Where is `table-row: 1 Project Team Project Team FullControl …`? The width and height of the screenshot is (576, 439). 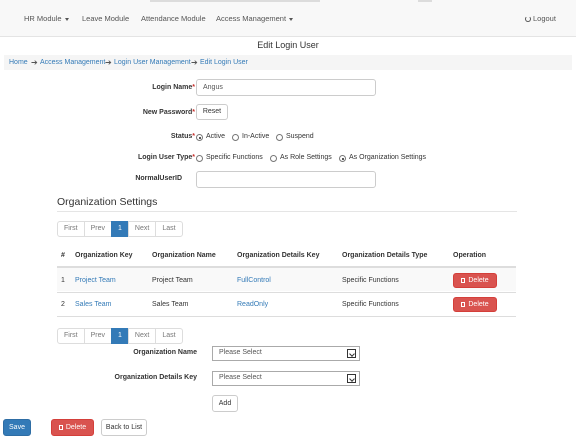 table-row: 1 Project Team Project Team FullControl … is located at coordinates (286, 278).